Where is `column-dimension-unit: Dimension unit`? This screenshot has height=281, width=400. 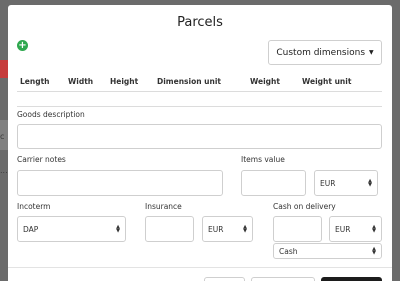 column-dimension-unit: Dimension unit is located at coordinates (189, 81).